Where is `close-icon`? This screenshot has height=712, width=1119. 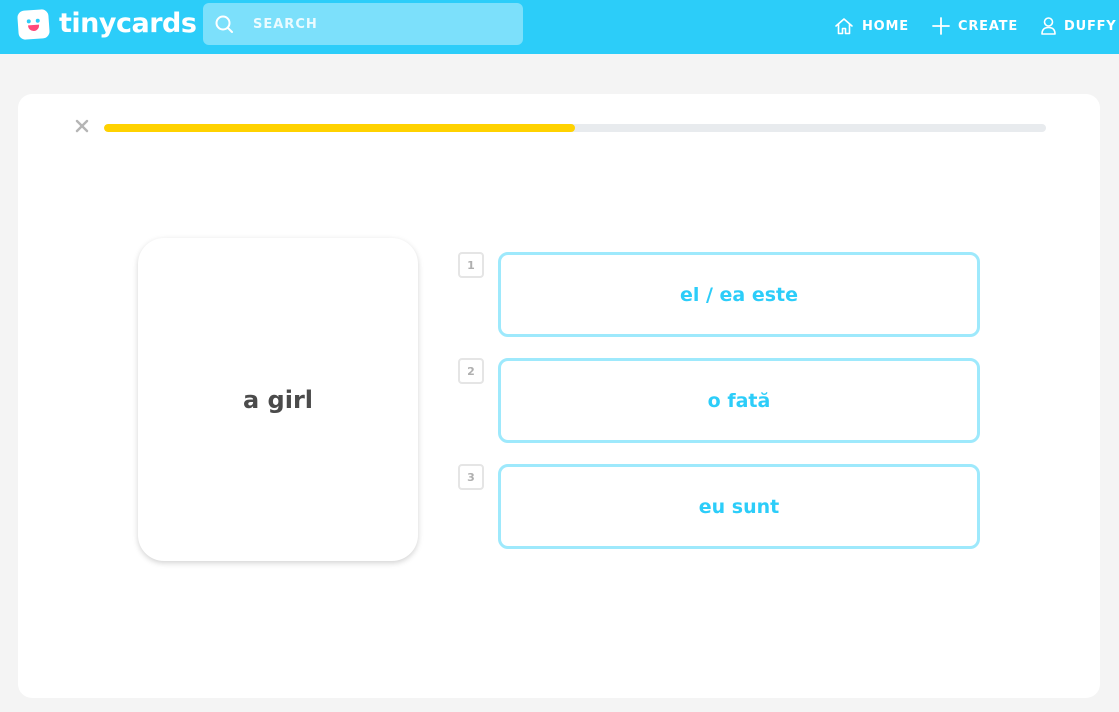 close-icon is located at coordinates (82, 126).